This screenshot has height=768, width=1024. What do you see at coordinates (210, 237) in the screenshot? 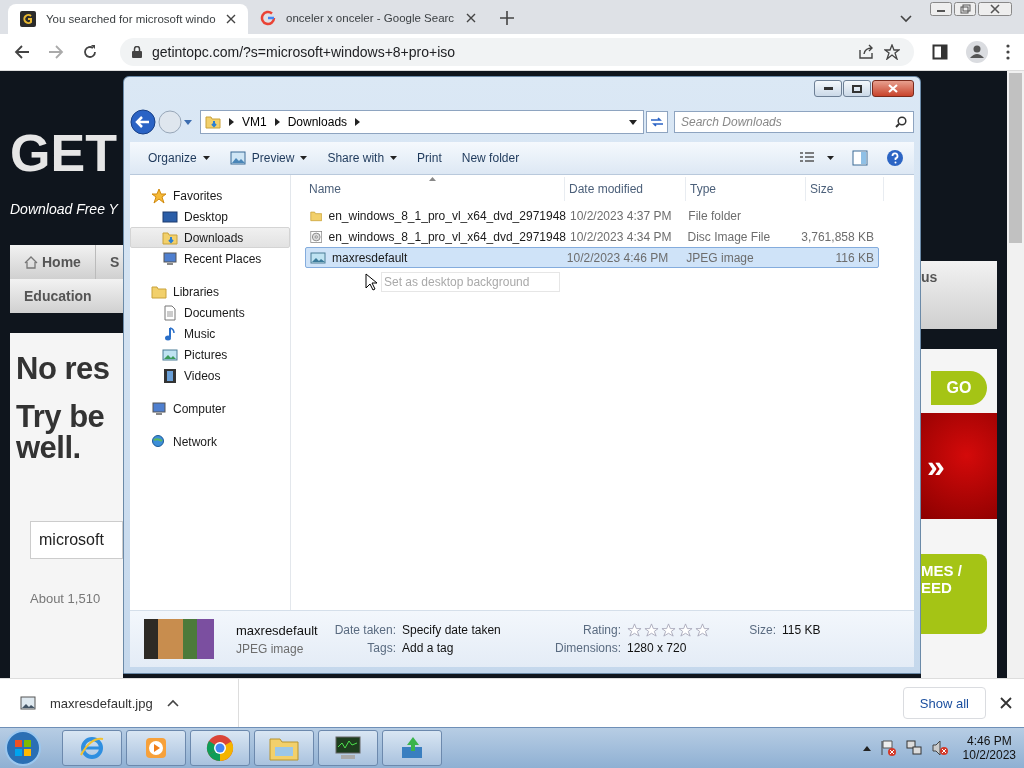
I see `nav-pane-item: Downloads` at bounding box center [210, 237].